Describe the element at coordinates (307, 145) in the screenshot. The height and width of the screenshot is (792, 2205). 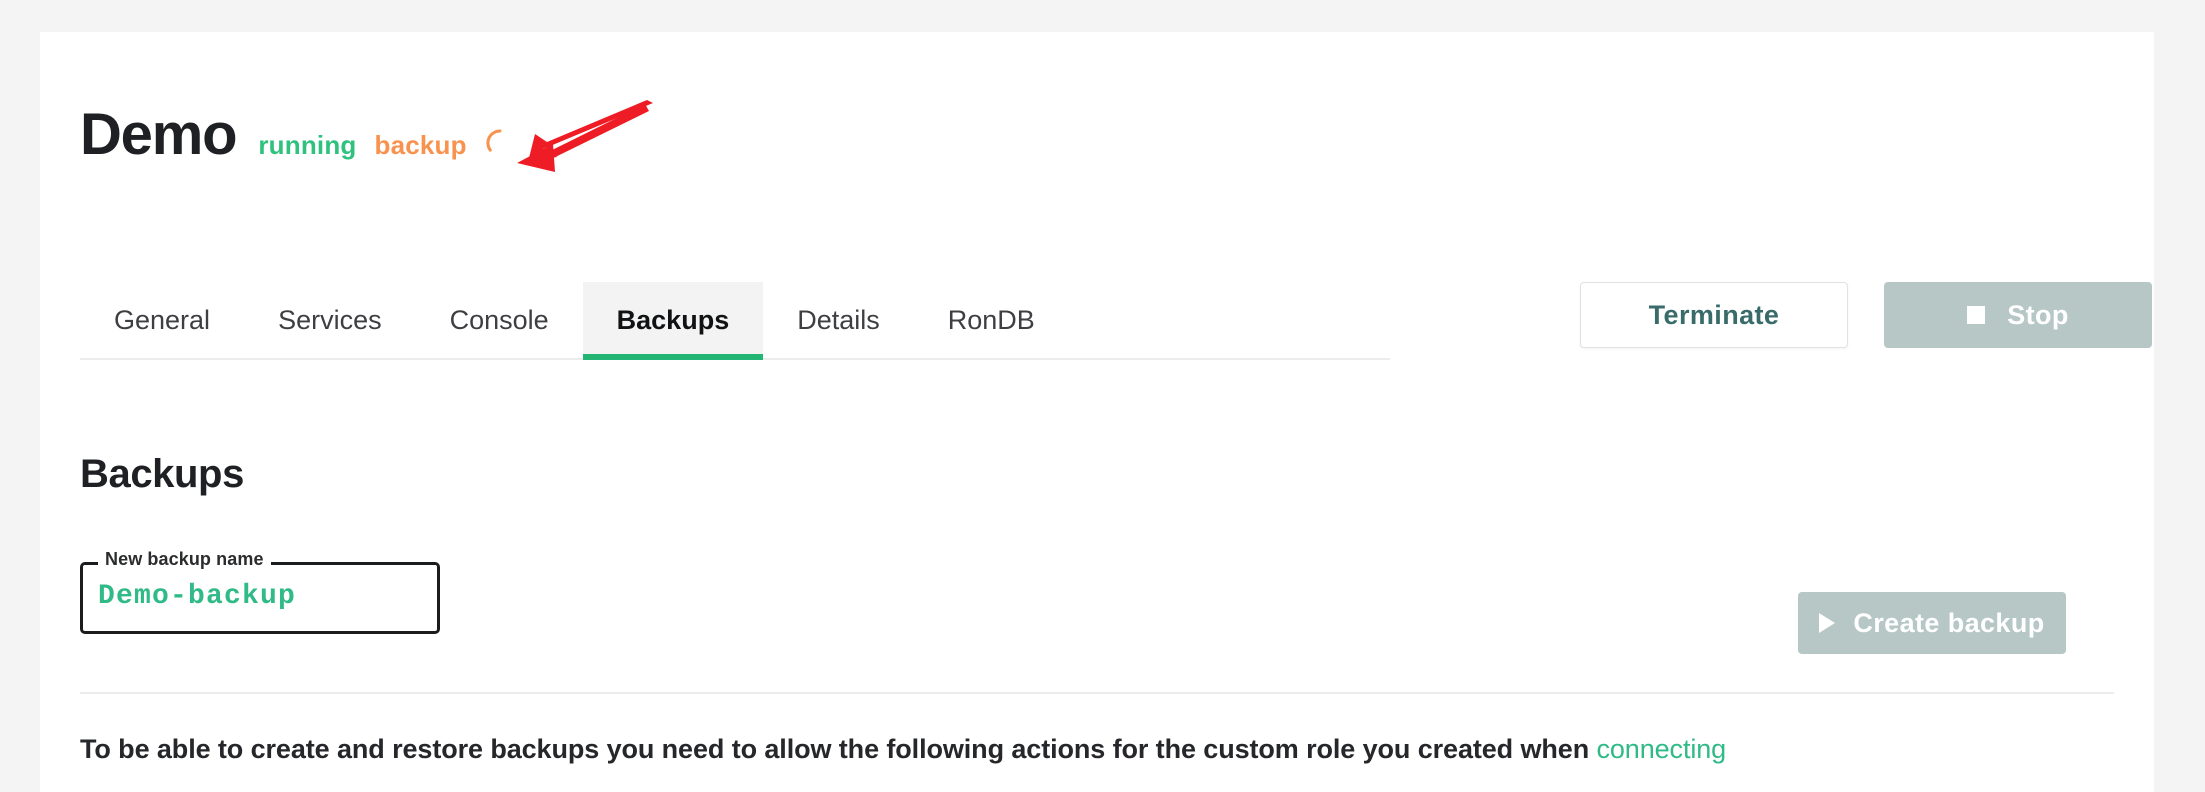
I see `status-badge-running: running` at that location.